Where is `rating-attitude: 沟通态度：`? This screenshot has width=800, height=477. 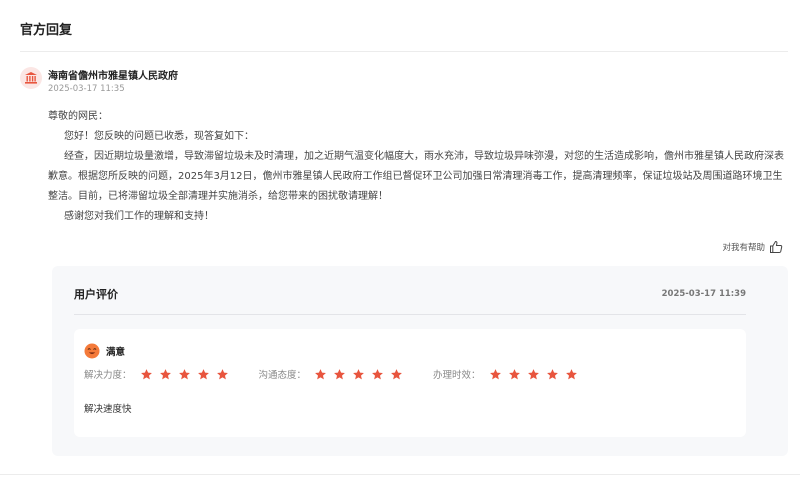 rating-attitude: 沟通态度： is located at coordinates (331, 374).